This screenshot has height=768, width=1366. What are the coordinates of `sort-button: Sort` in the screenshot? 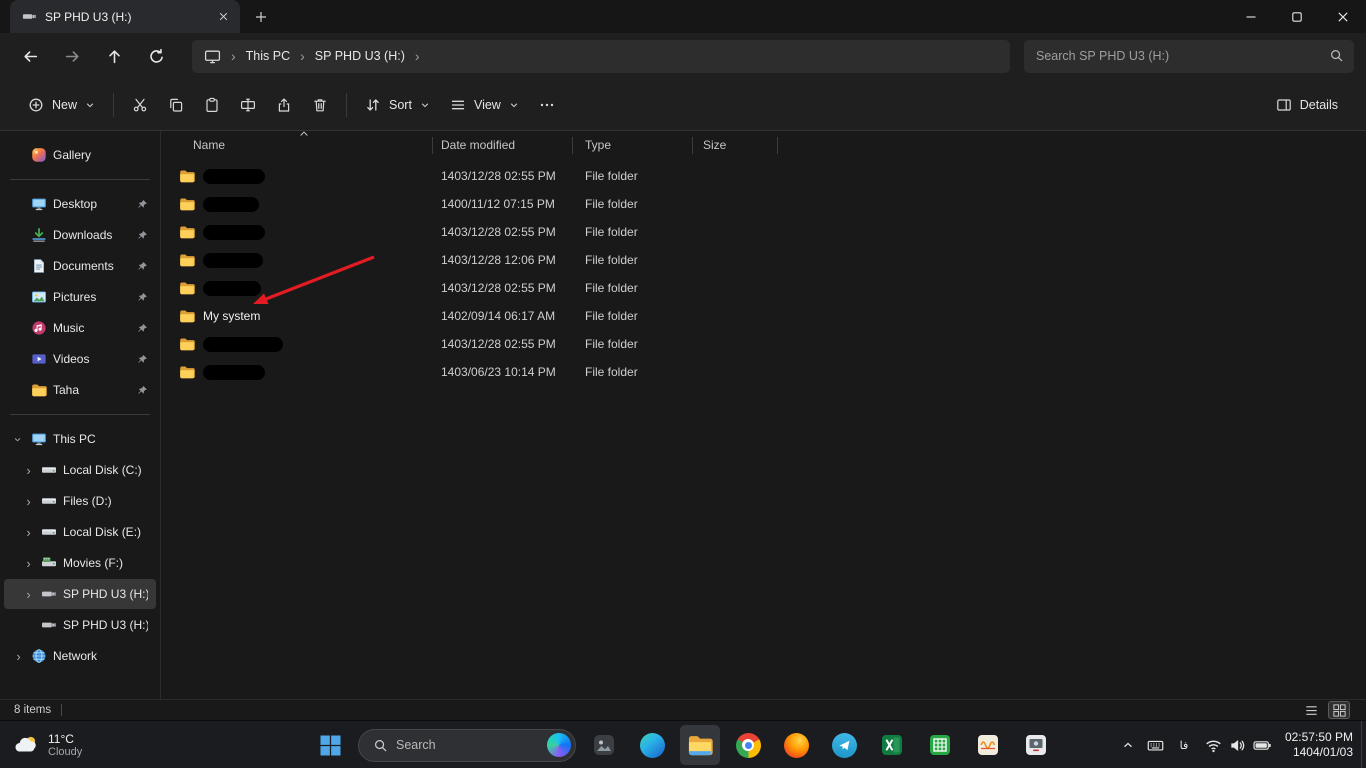 It's located at (397, 105).